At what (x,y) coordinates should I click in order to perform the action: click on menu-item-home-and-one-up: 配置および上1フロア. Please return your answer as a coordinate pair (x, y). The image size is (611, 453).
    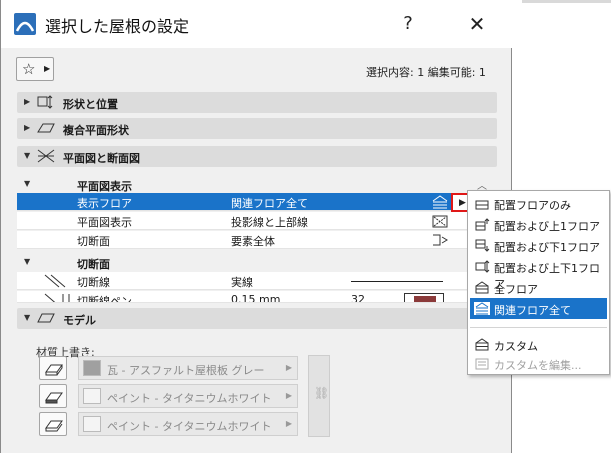
    Looking at the image, I should click on (538, 224).